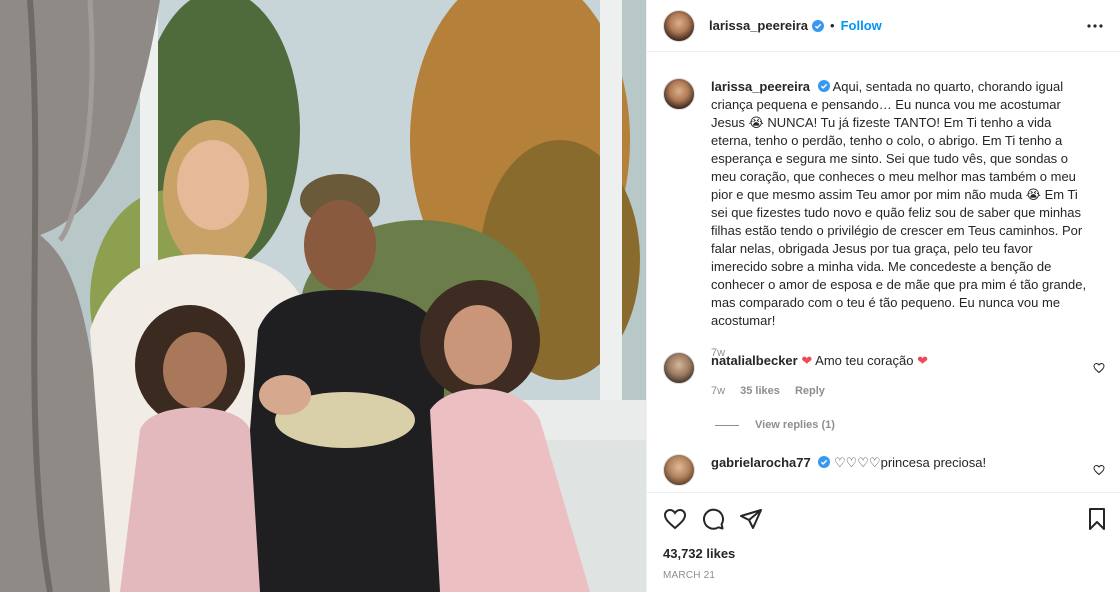 Image resolution: width=1120 pixels, height=592 pixels. I want to click on comment-body: gabrielarocha77 ♡♡♡♡princesa preciosa!, so click(848, 470).